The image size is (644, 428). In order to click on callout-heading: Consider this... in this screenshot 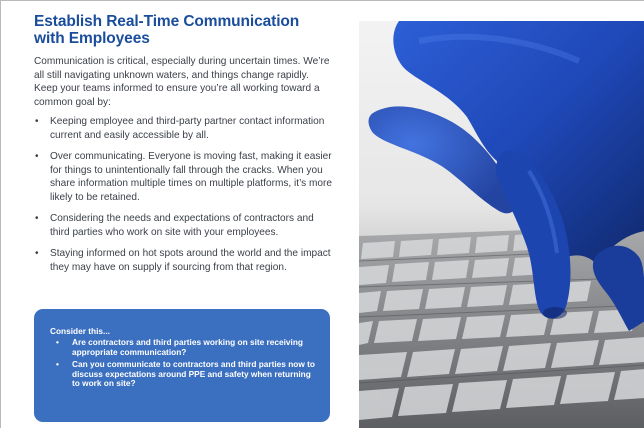, I will do `click(80, 331)`.